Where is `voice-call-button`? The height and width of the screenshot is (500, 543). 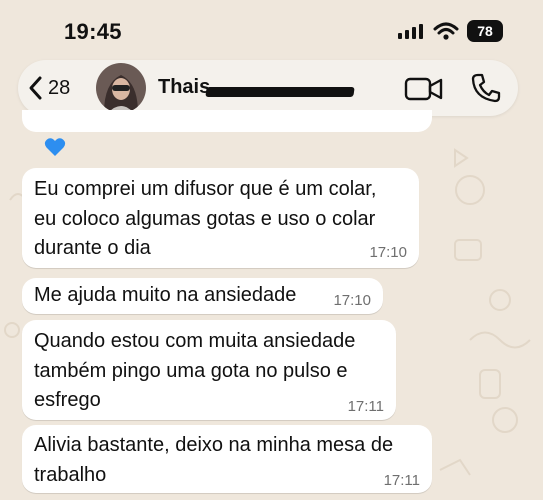
voice-call-button is located at coordinates (486, 88).